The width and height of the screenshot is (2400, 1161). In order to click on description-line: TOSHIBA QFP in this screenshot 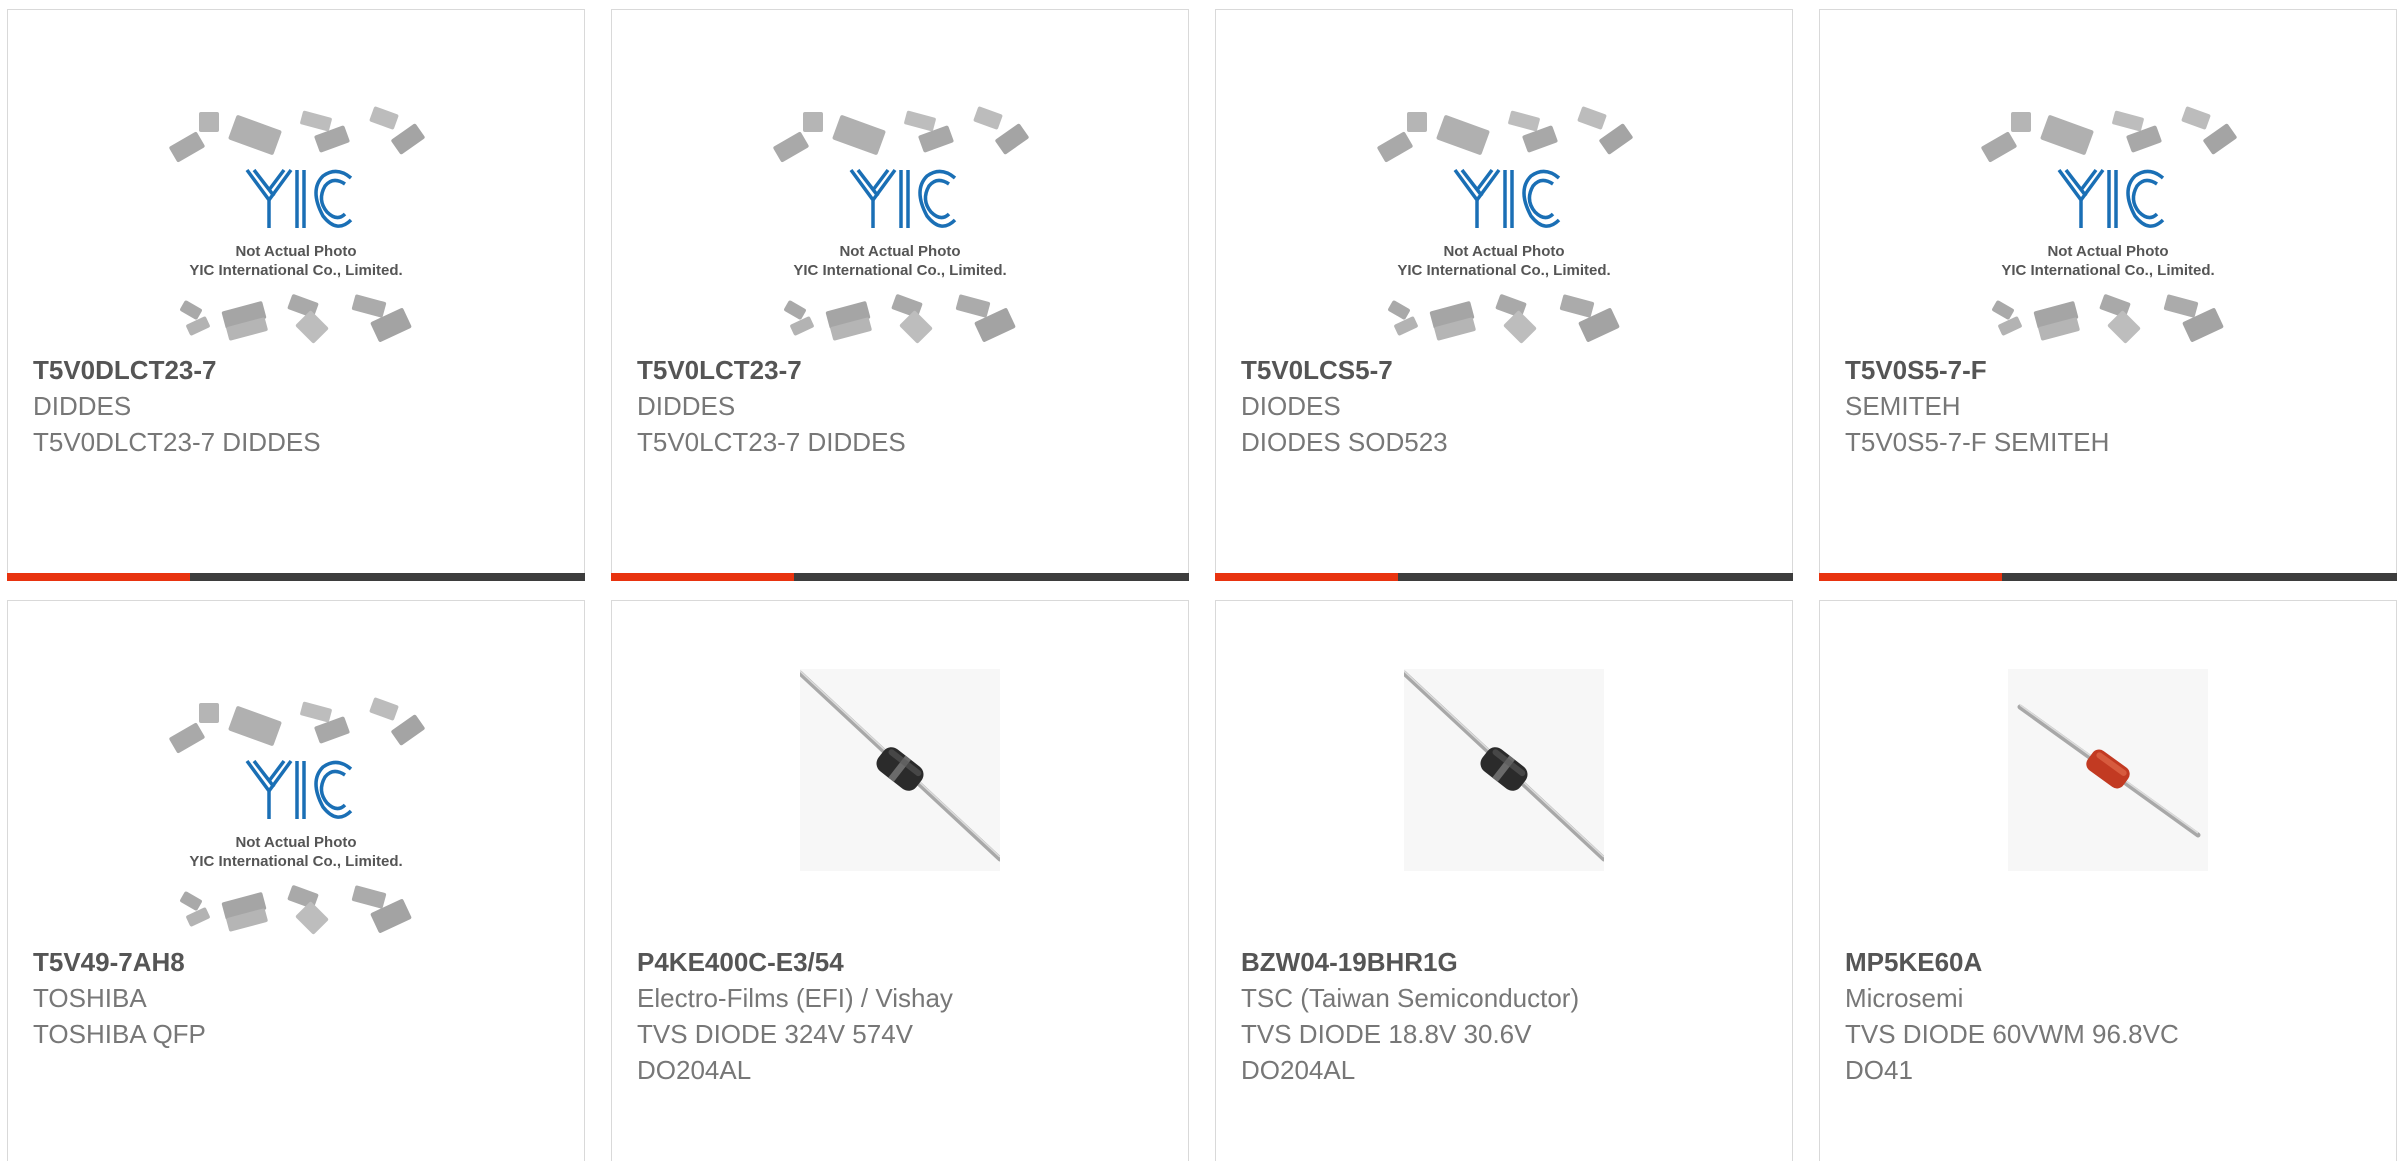, I will do `click(119, 1034)`.